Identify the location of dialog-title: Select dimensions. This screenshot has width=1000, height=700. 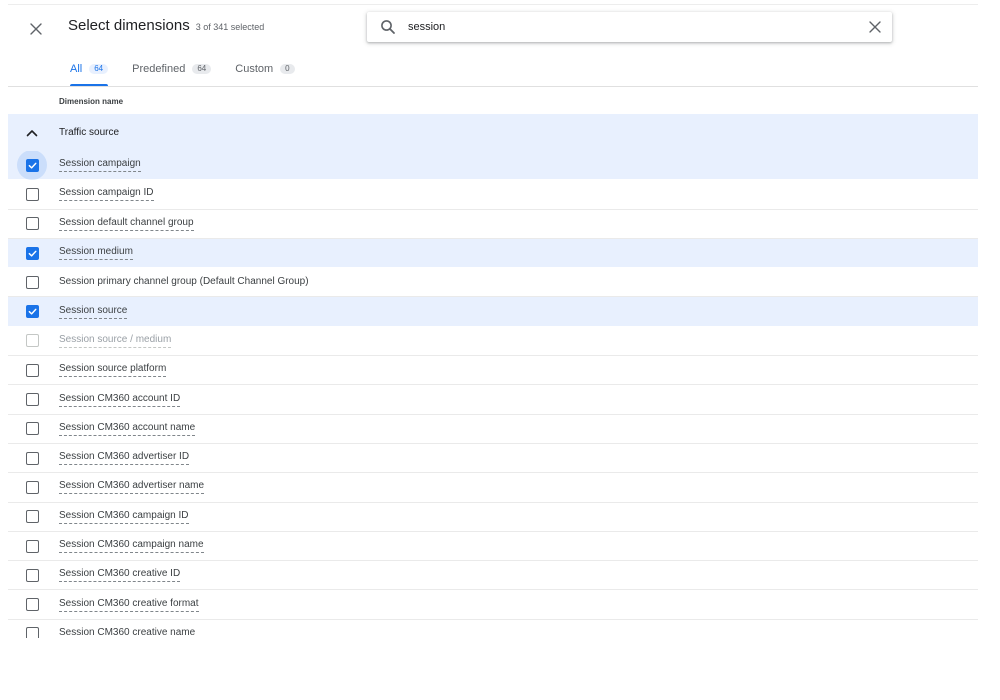
(129, 25).